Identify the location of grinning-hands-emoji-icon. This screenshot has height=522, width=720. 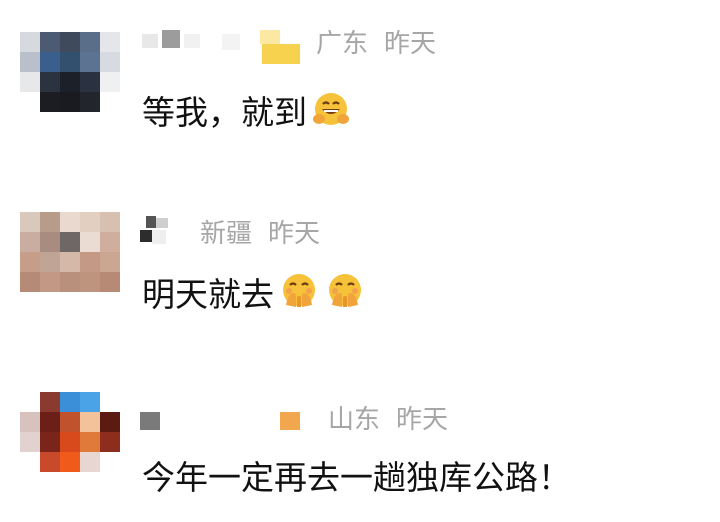
(331, 110).